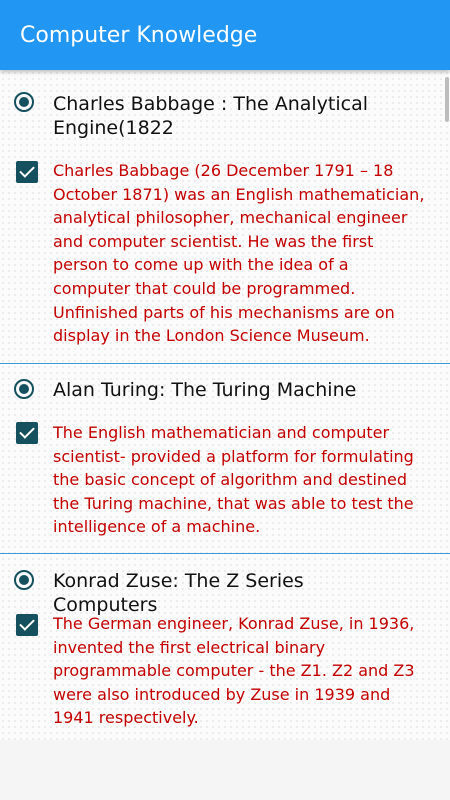  I want to click on footer-area, so click(225, 770).